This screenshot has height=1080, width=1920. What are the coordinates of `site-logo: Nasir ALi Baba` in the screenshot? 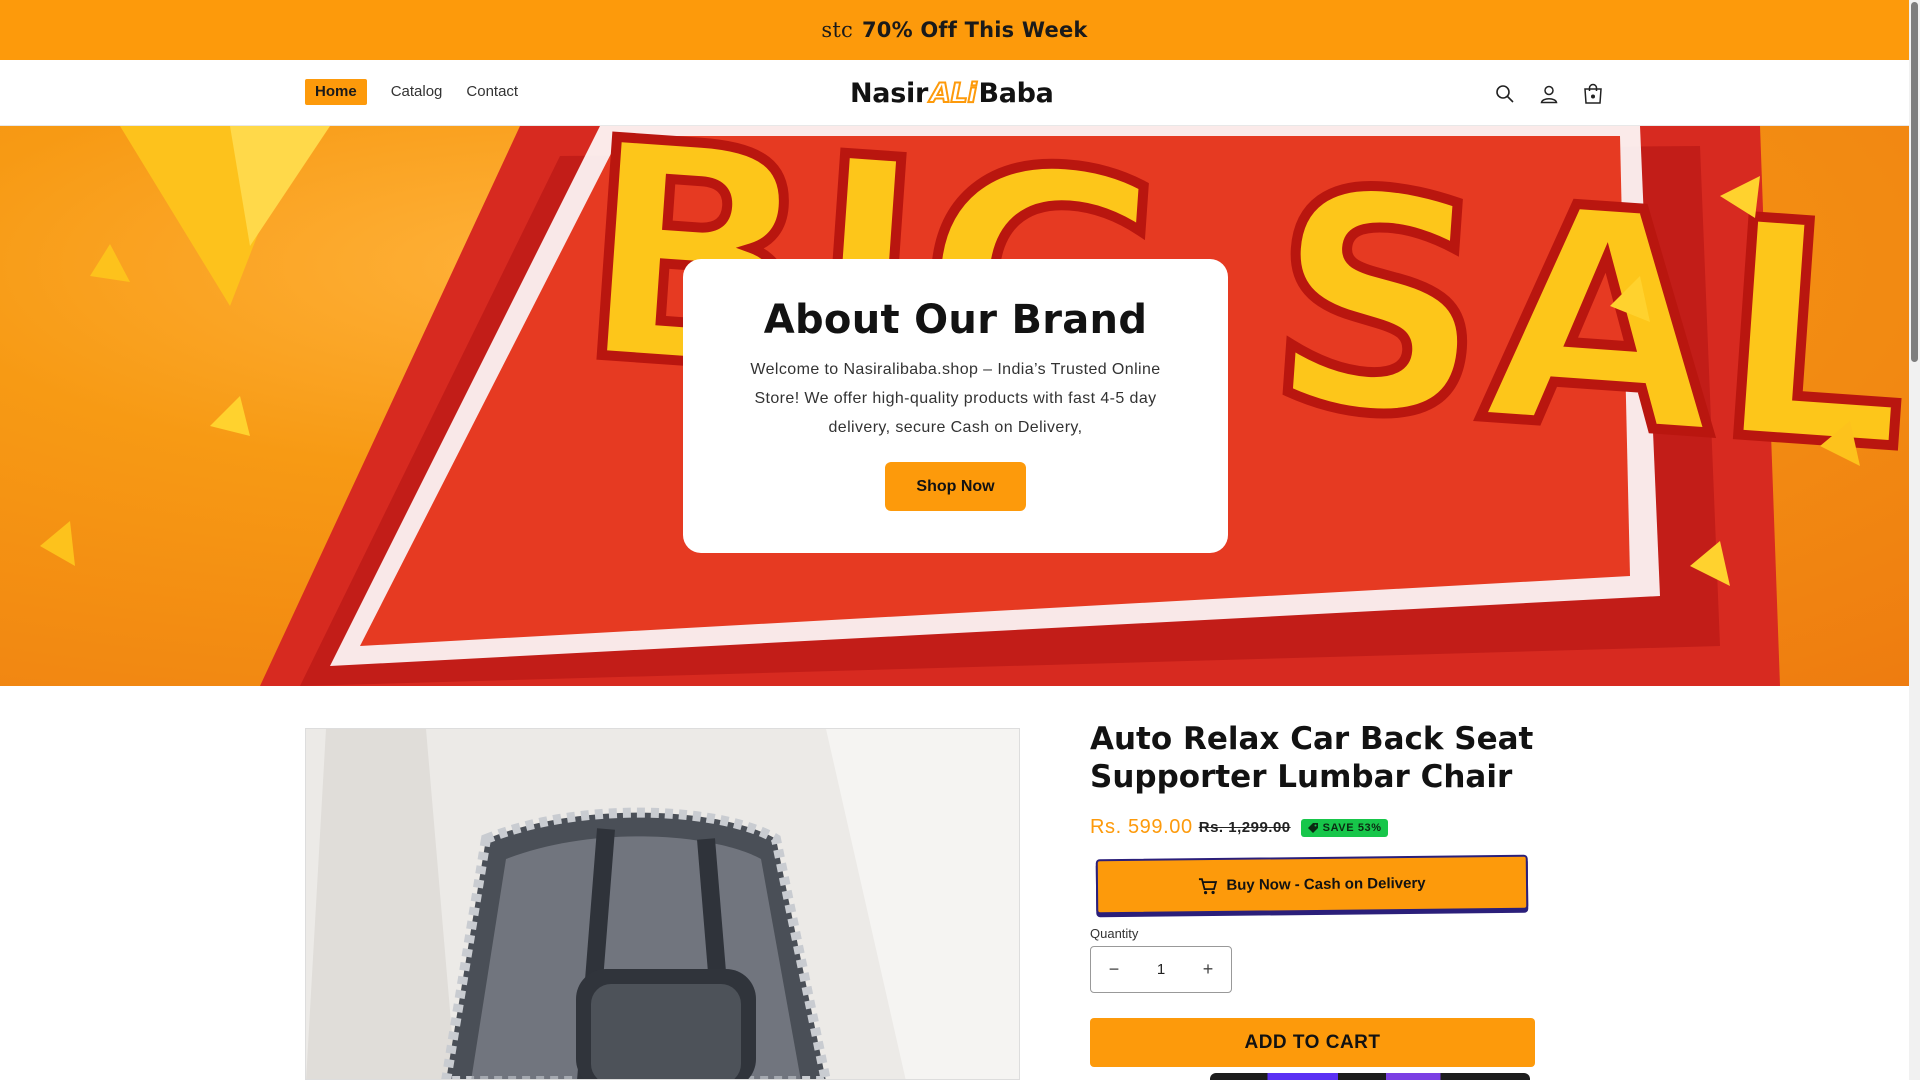 It's located at (952, 93).